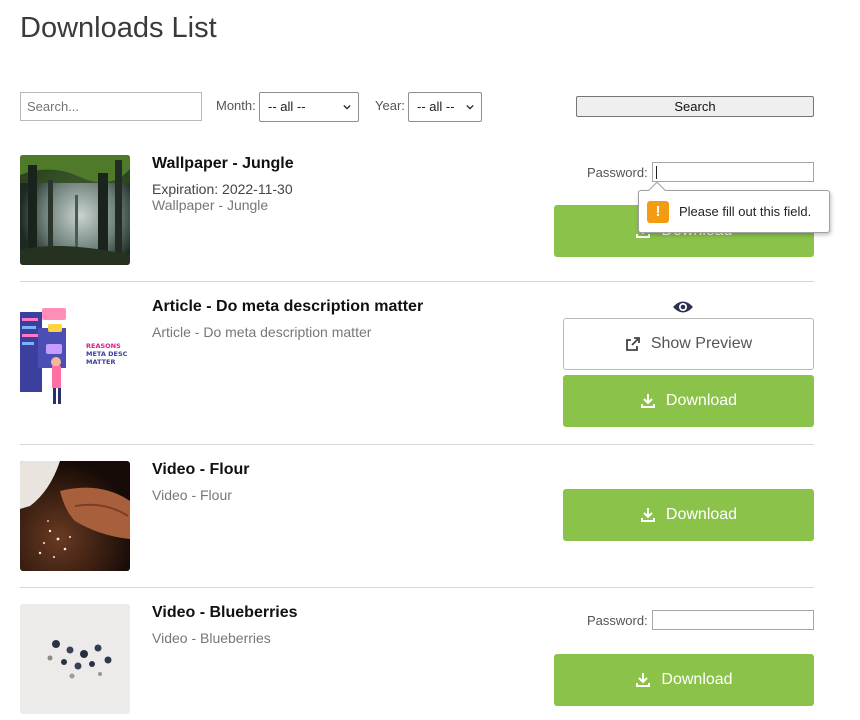 This screenshot has height=720, width=860. I want to click on validation-message: Please fill out this field., so click(745, 211).